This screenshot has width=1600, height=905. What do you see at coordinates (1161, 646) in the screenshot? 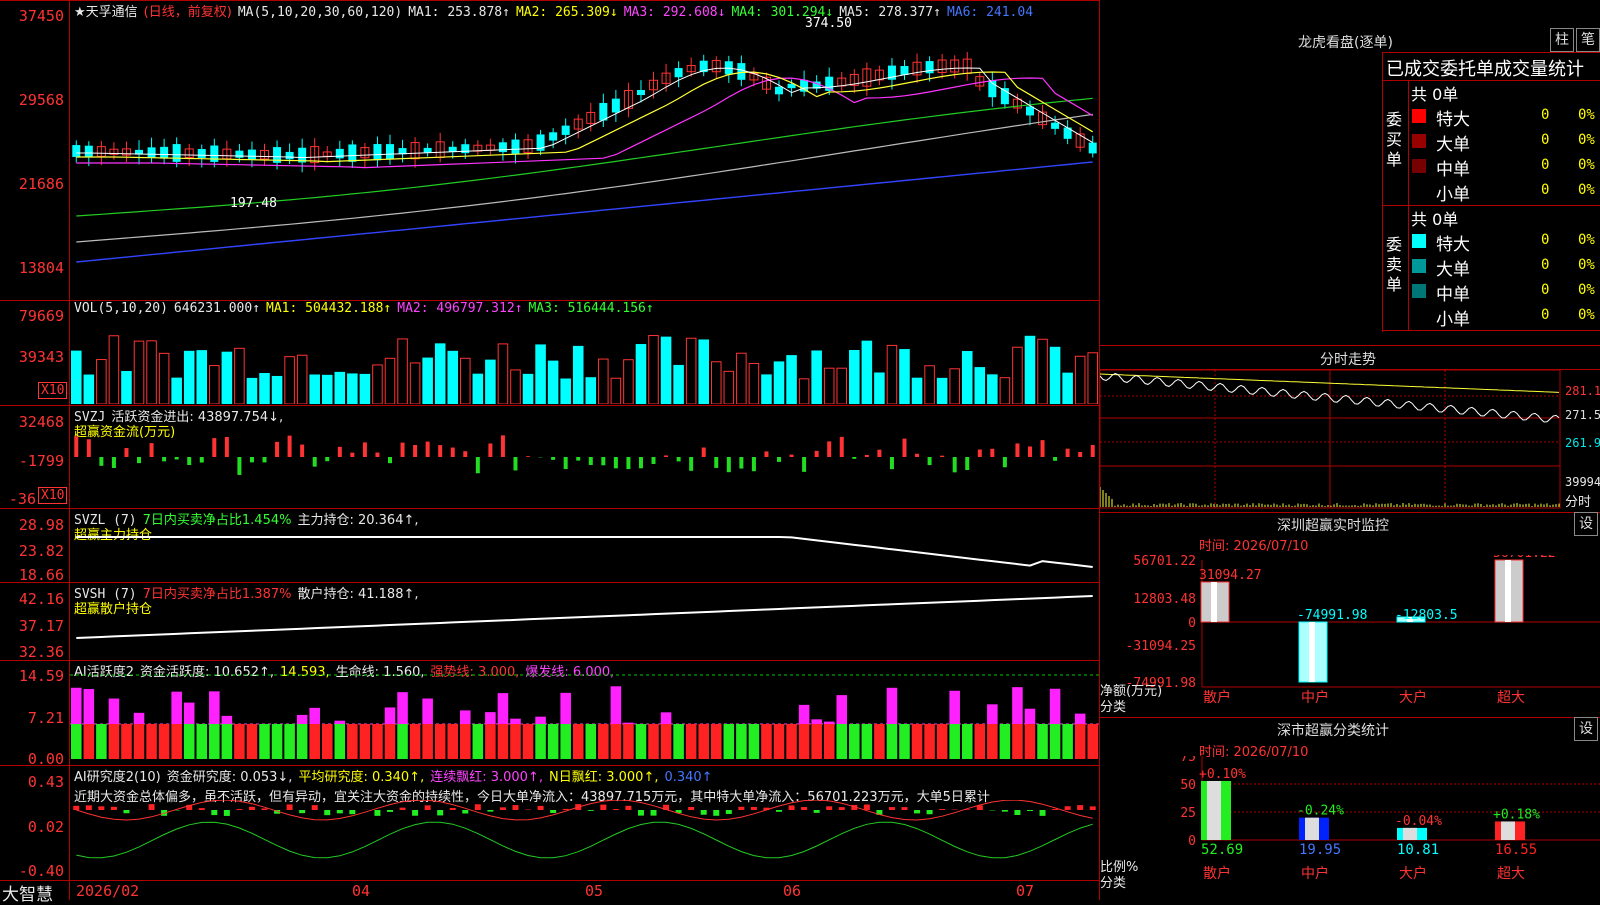
I see `sz-monitor-tick: -31094.25` at bounding box center [1161, 646].